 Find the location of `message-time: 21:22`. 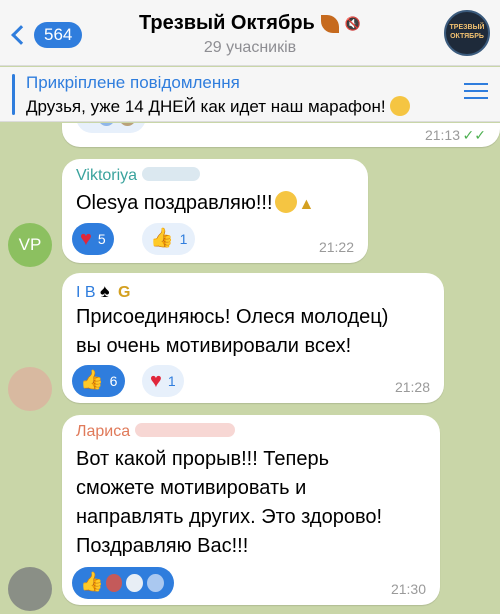

message-time: 21:22 is located at coordinates (336, 247).